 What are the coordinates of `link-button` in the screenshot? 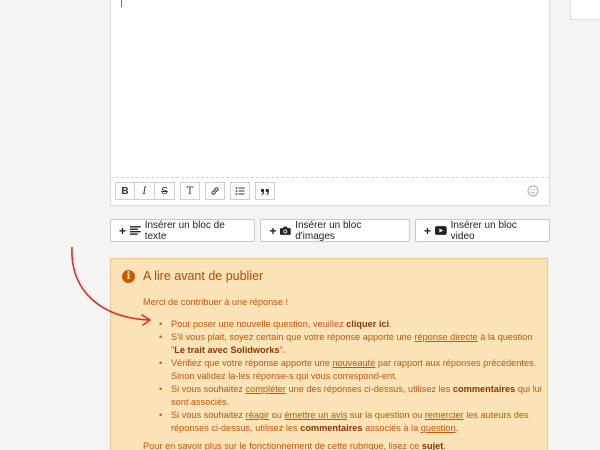 It's located at (215, 191).